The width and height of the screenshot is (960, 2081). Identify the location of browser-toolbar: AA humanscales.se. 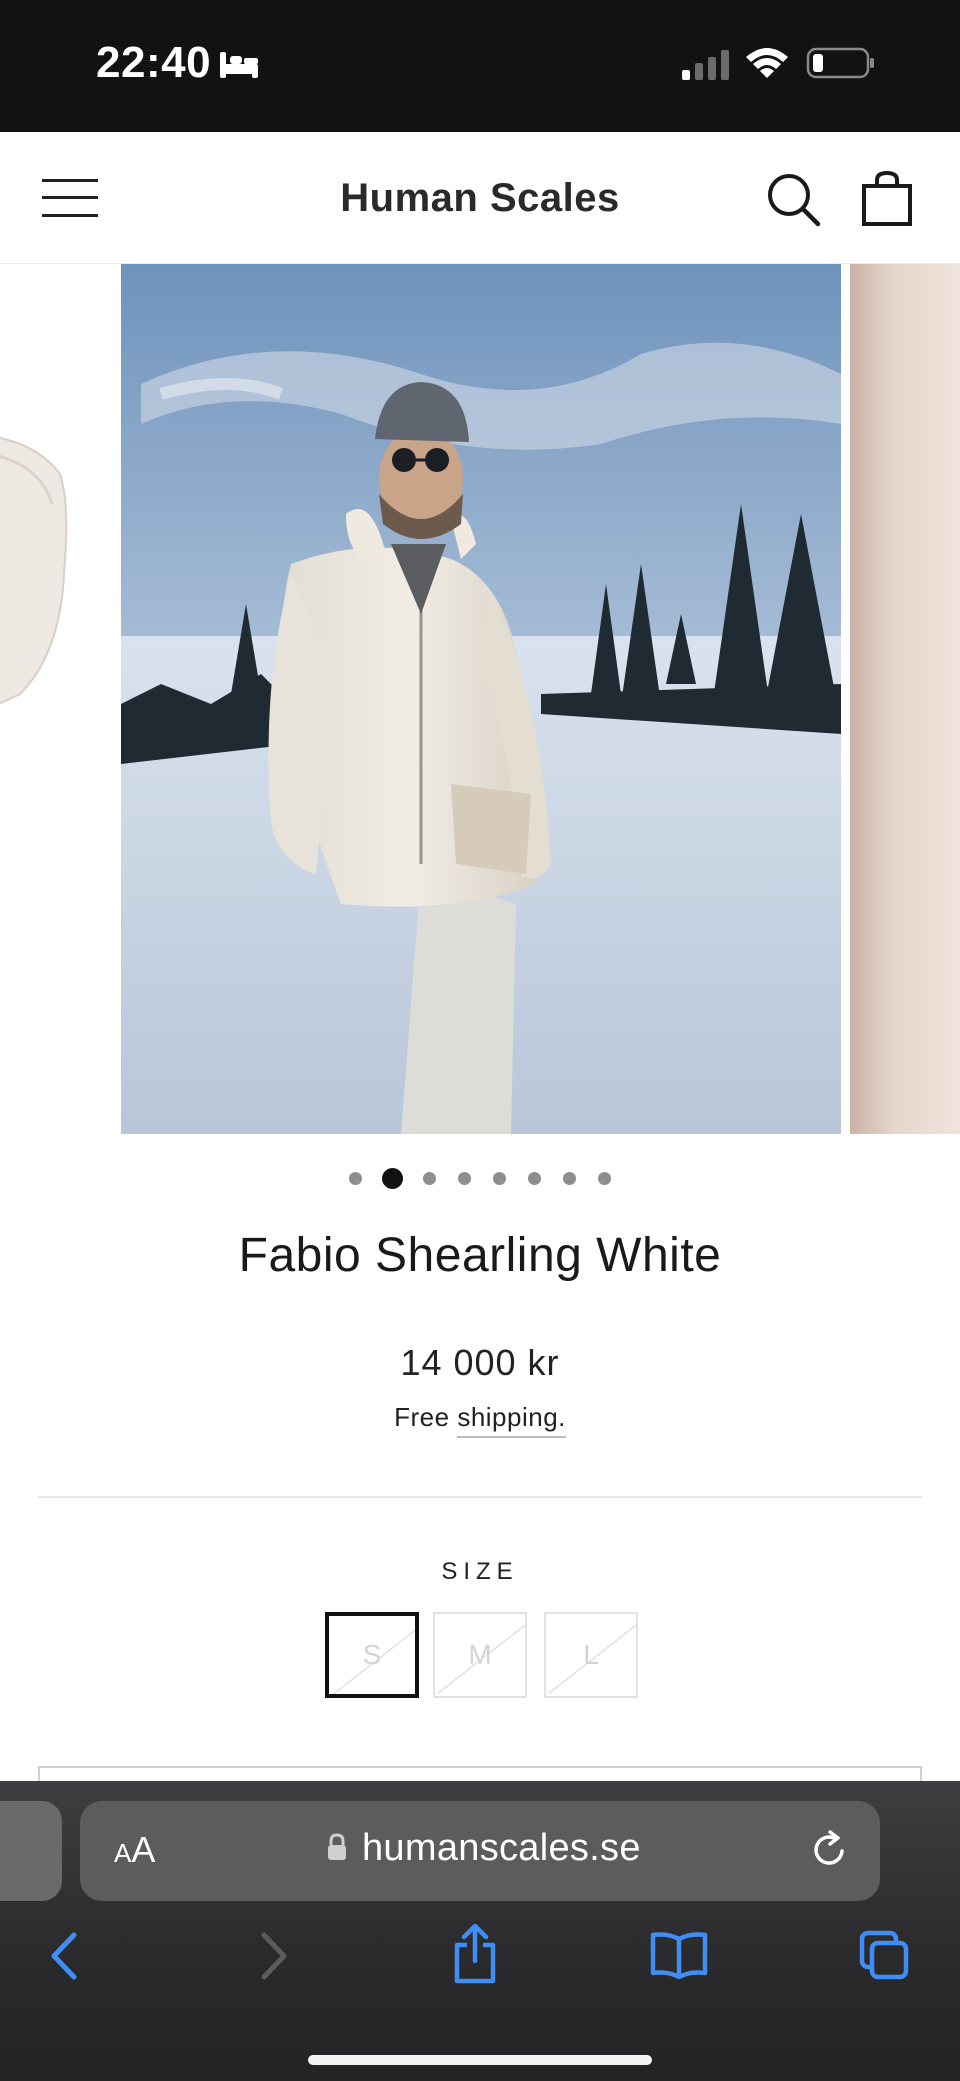
(480, 1931).